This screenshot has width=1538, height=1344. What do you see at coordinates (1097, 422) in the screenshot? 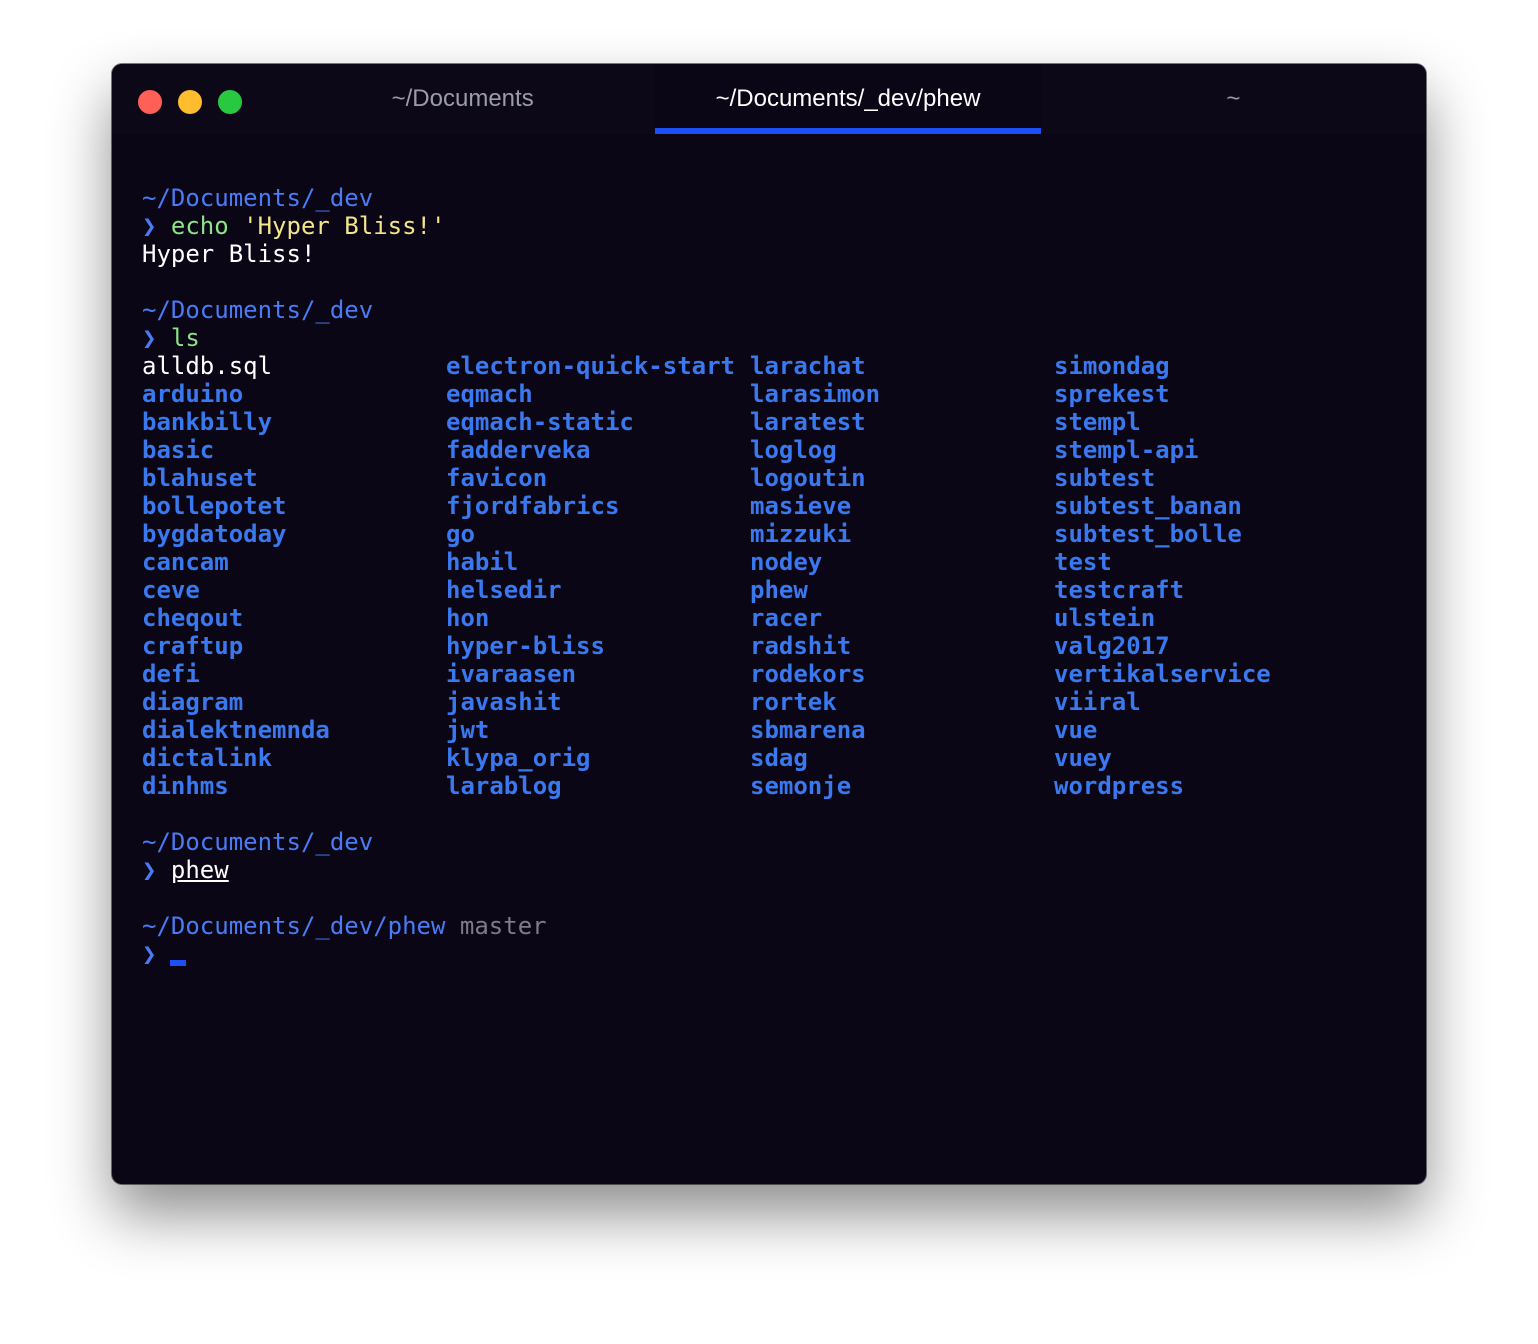
I see `ls-directory-entry: stempl` at bounding box center [1097, 422].